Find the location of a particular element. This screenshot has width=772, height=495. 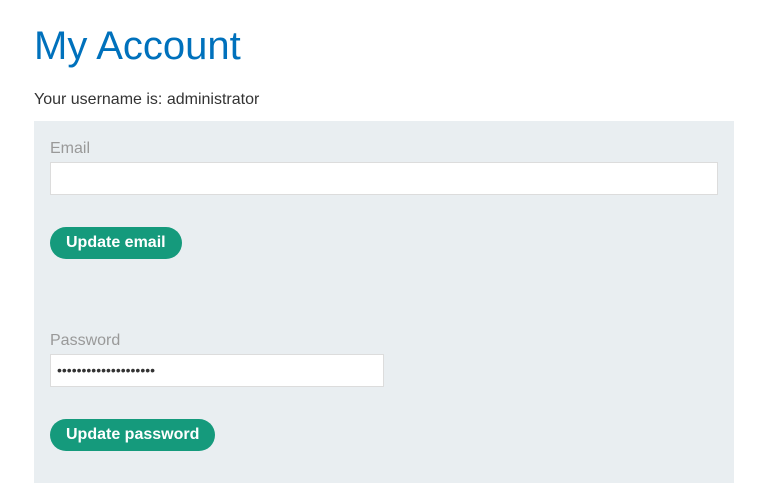

username-text: Your username is: administrator is located at coordinates (147, 99).